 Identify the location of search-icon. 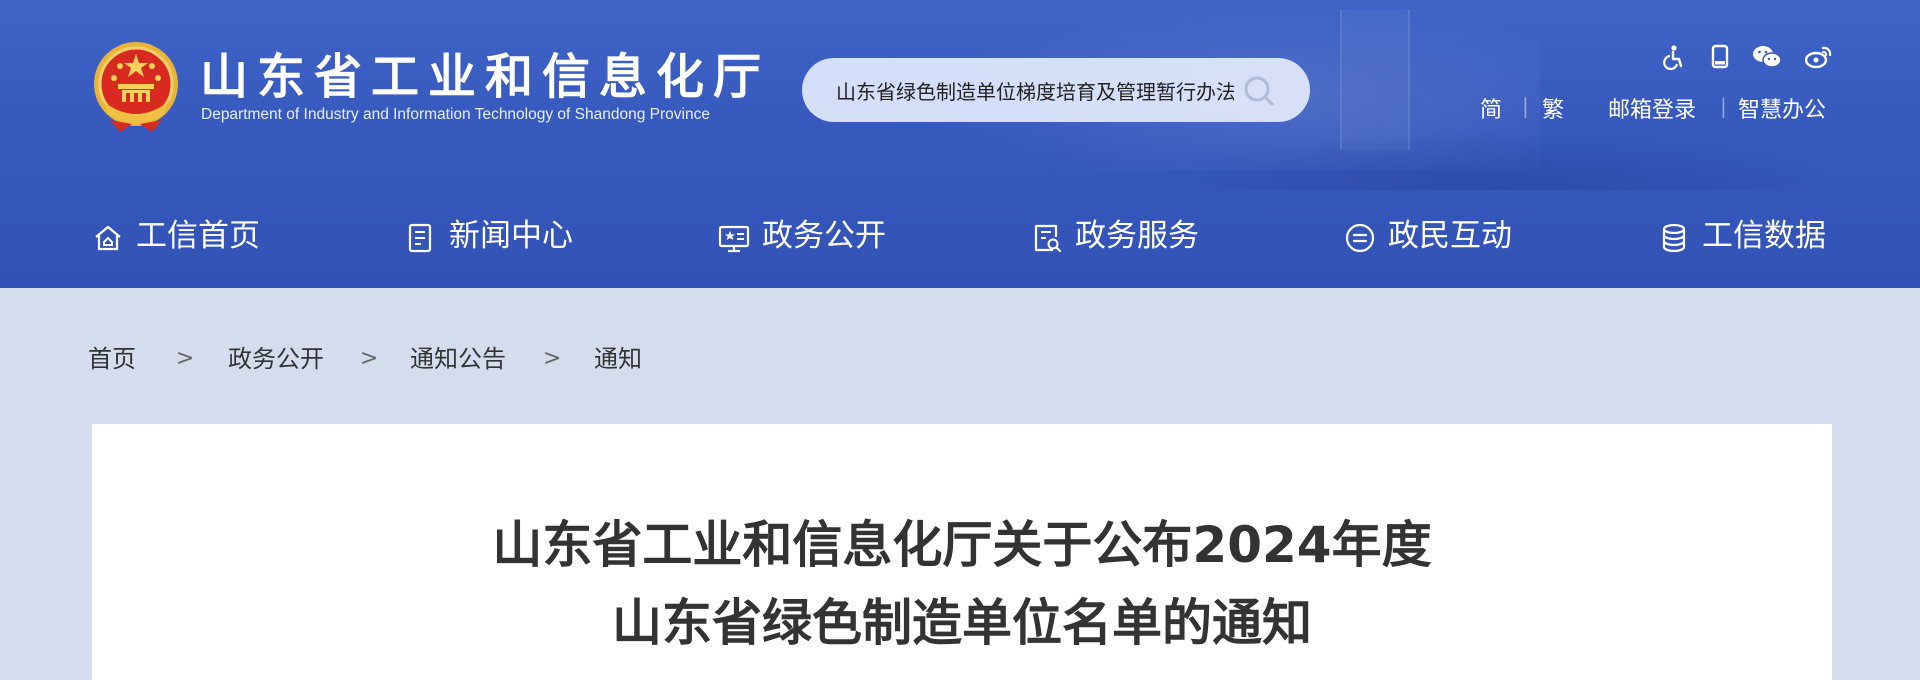
(1259, 91).